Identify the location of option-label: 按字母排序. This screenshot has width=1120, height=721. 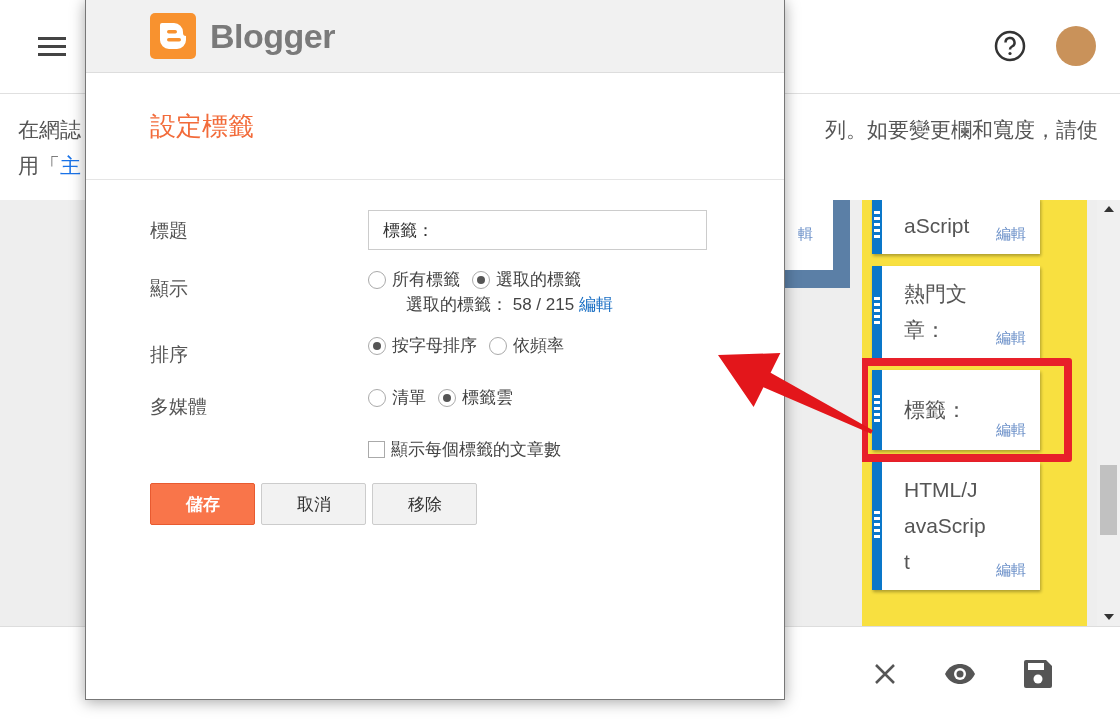
(434, 346).